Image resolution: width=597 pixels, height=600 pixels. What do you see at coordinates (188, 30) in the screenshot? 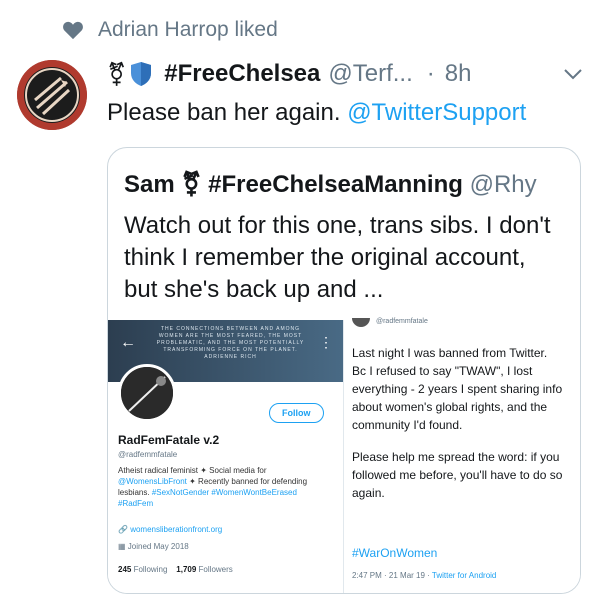
I see `social-context-text: Adrian Harrop liked` at bounding box center [188, 30].